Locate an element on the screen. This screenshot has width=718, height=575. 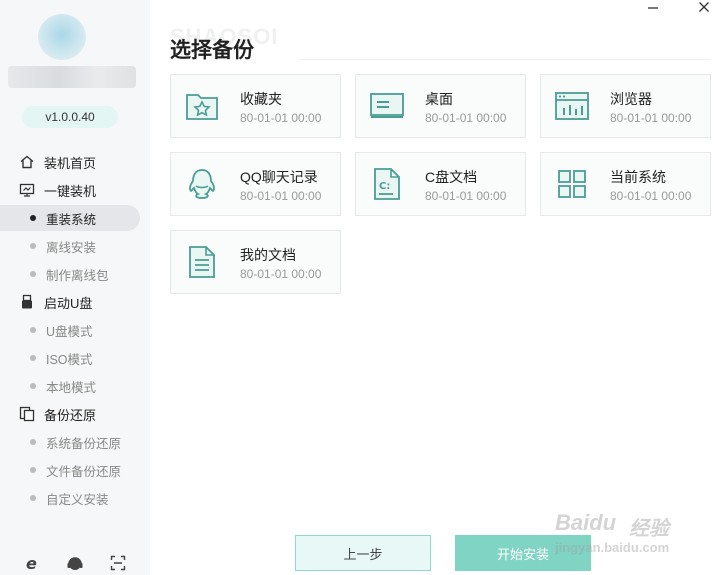
backup-card-c-drive-docs: C: C盘文档 80-01-01 00:00 is located at coordinates (440, 184).